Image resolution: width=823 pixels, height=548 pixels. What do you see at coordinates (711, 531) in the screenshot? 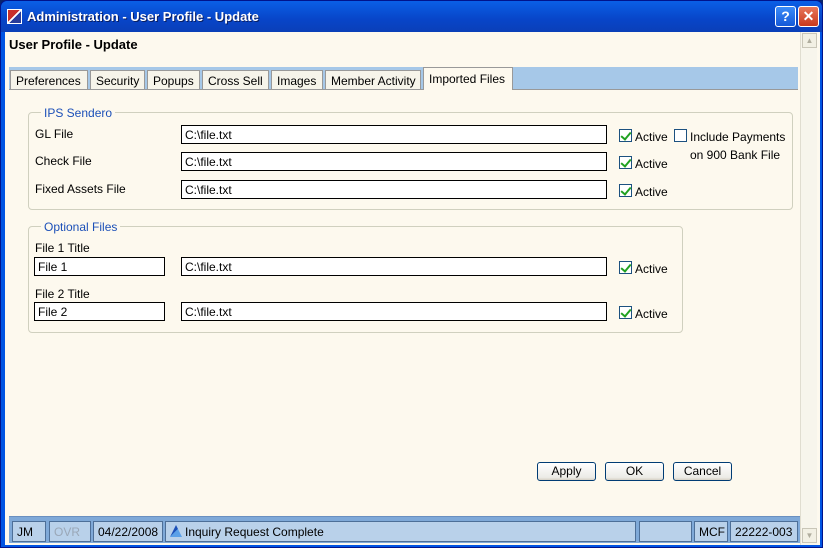
I see `status-code: MCF` at bounding box center [711, 531].